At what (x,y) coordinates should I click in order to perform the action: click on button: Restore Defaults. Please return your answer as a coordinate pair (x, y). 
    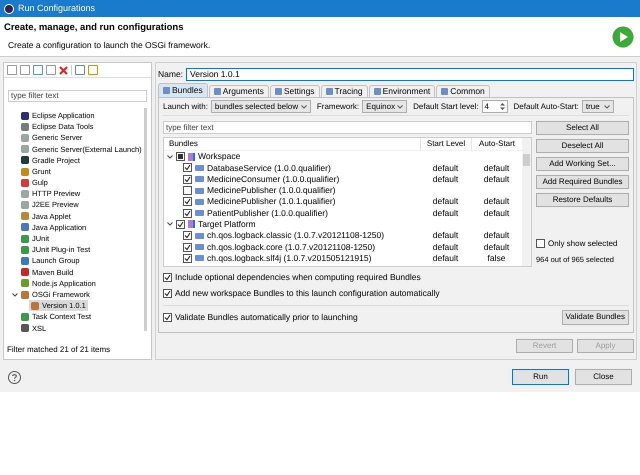
    Looking at the image, I should click on (582, 200).